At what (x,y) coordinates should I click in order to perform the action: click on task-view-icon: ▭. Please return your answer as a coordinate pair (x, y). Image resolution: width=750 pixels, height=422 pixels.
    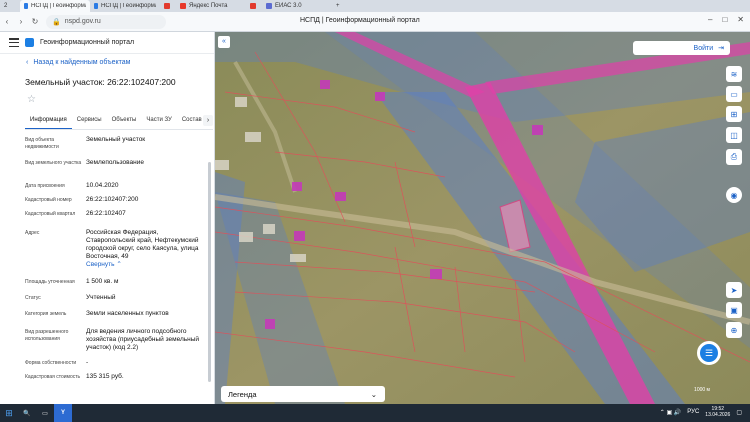
    Looking at the image, I should click on (45, 413).